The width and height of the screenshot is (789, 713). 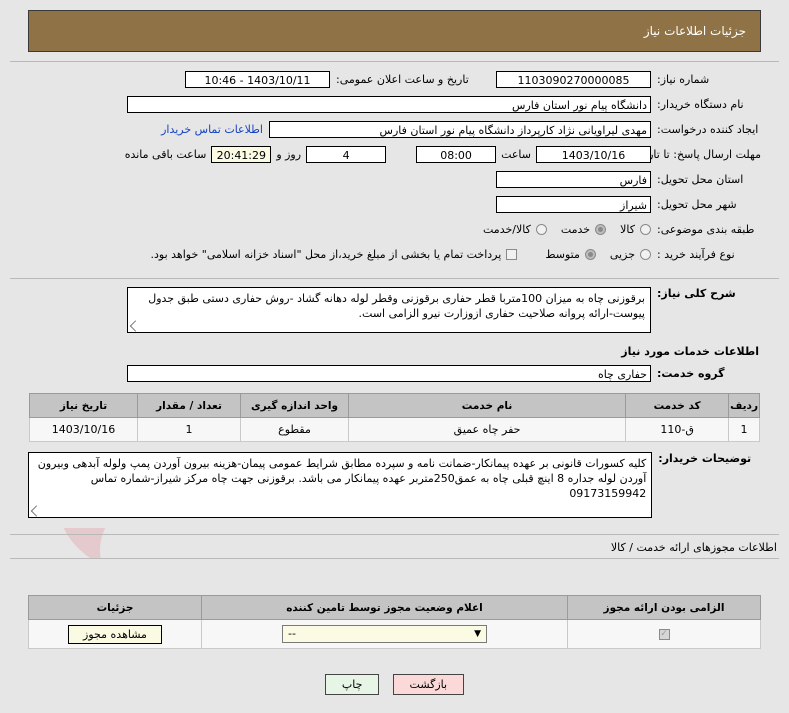 What do you see at coordinates (402, 79) in the screenshot?
I see `public-announce-label: تاریخ و ساعت اعلان عمومی:` at bounding box center [402, 79].